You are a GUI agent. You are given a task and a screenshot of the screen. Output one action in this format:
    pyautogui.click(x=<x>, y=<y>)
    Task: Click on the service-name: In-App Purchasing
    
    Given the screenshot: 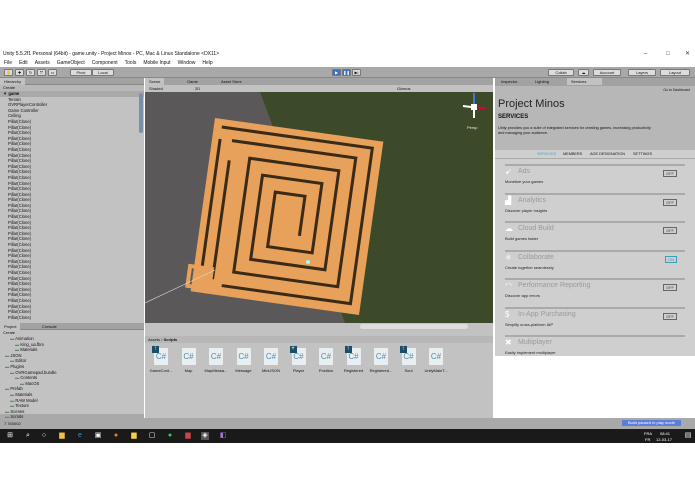 What is the action you would take?
    pyautogui.click(x=547, y=314)
    